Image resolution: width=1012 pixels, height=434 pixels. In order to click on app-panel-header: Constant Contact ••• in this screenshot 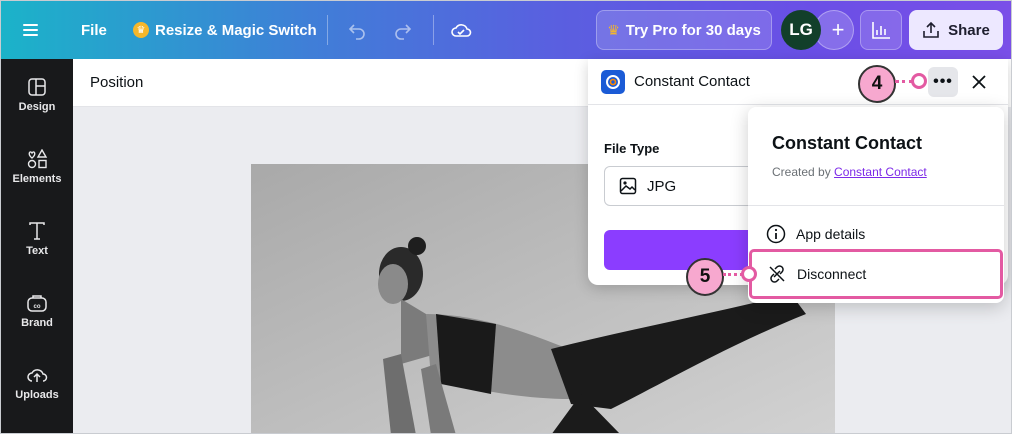, I will do `click(798, 82)`.